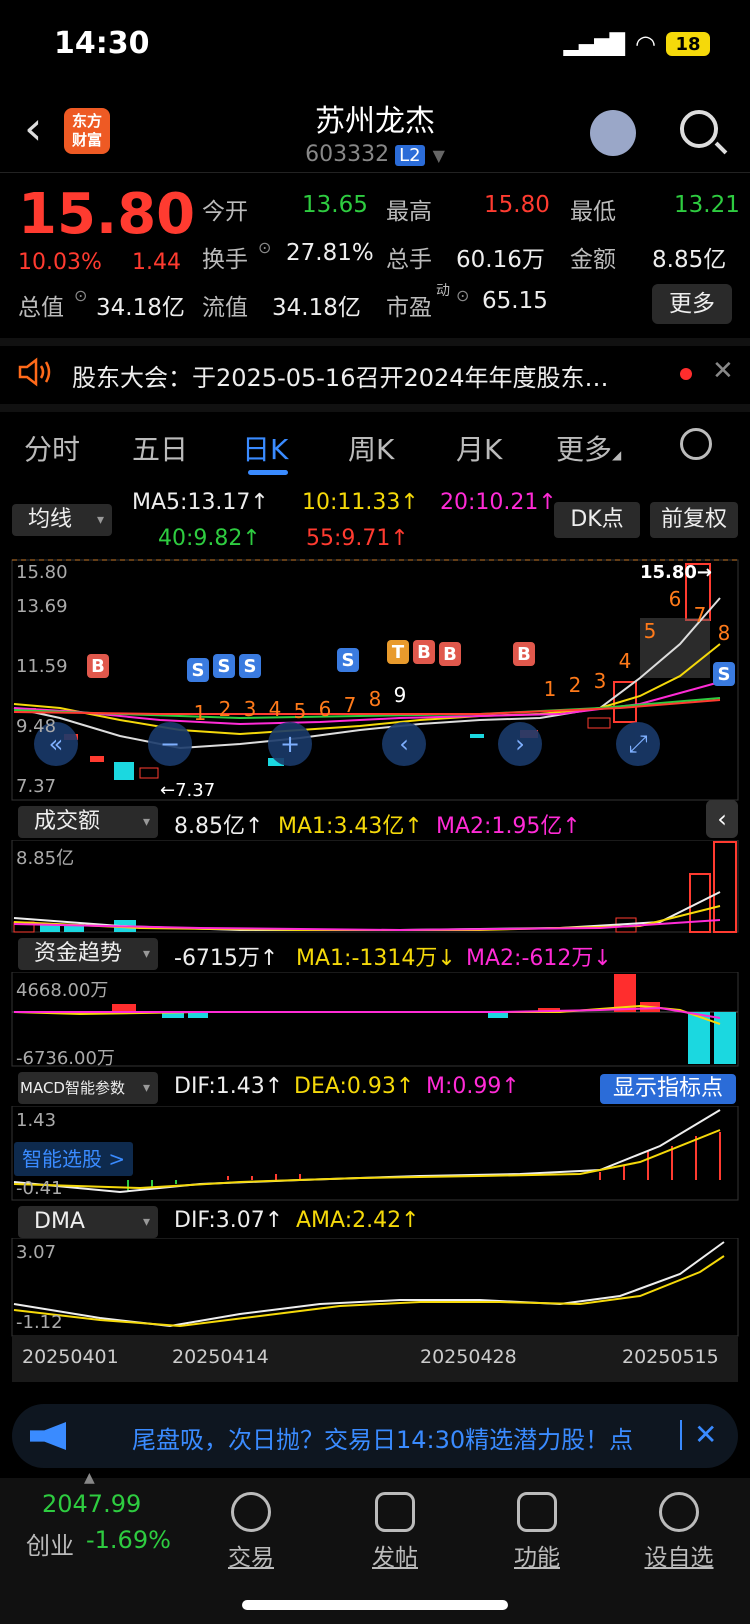  I want to click on smart-stock-picker-link: 智能选股 >, so click(74, 1159).